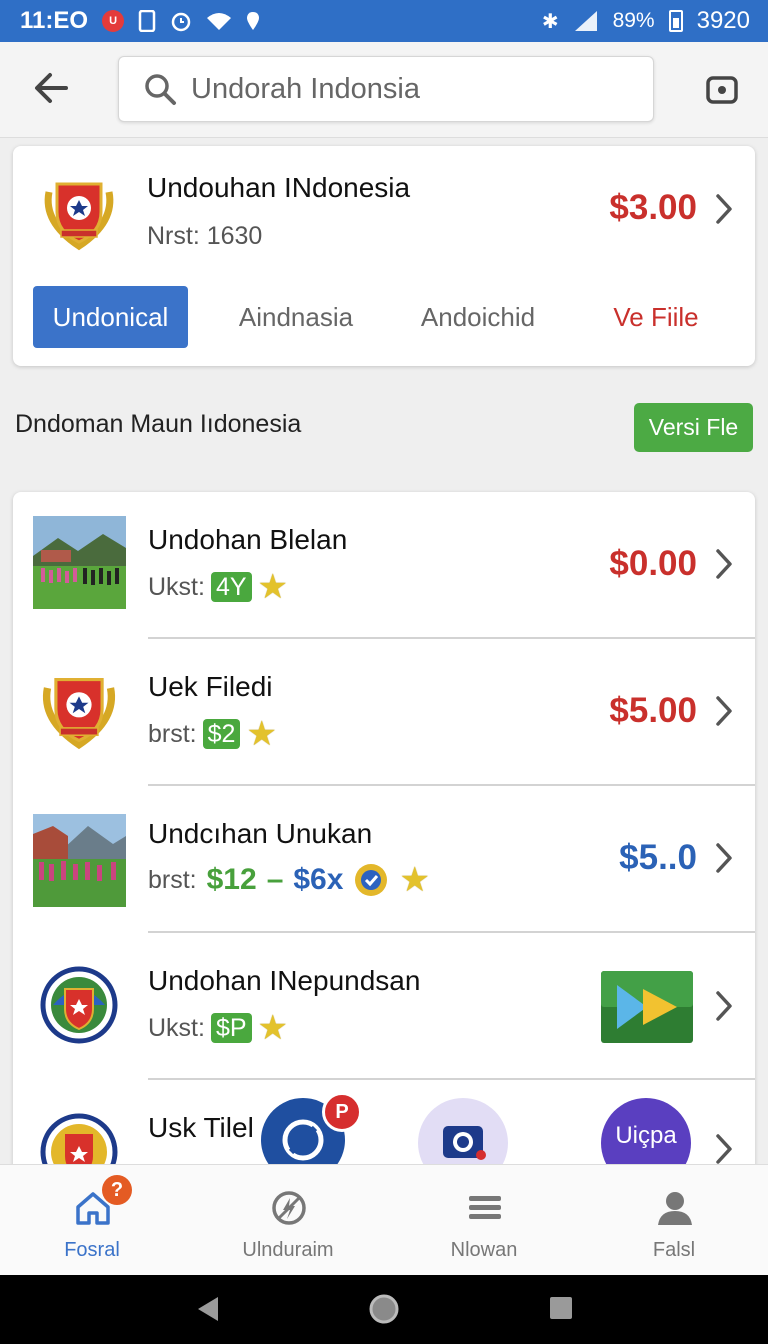 Image resolution: width=768 pixels, height=1344 pixels. What do you see at coordinates (231, 879) in the screenshot?
I see `price-range-low: $12` at bounding box center [231, 879].